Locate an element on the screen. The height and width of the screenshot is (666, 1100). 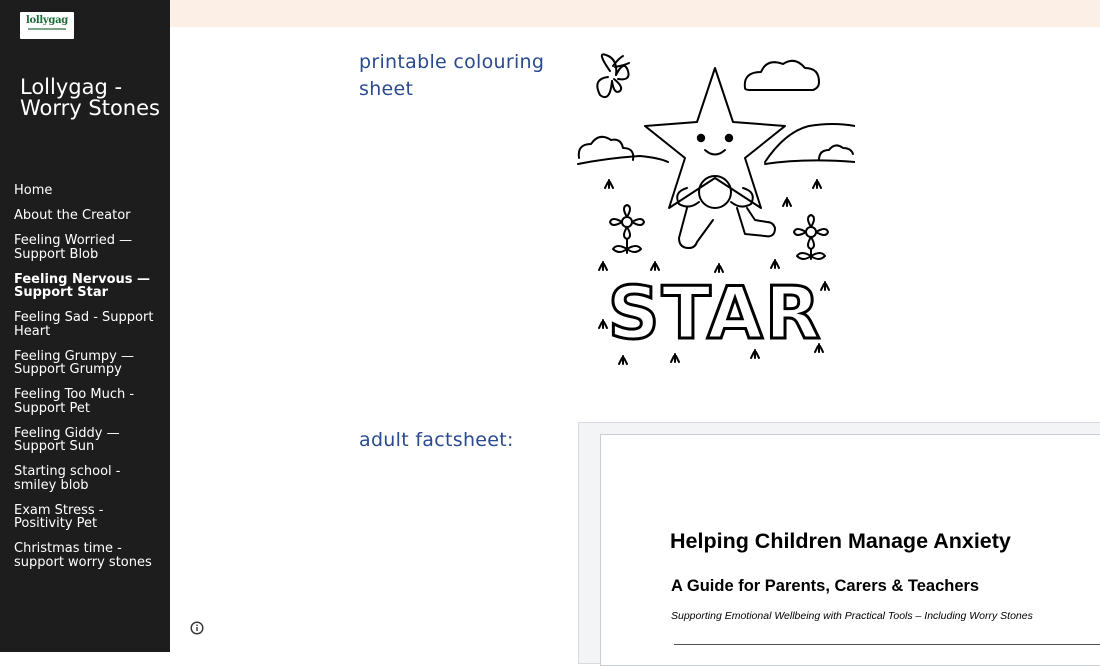
colouring-star-word: STAR is located at coordinates (715, 313).